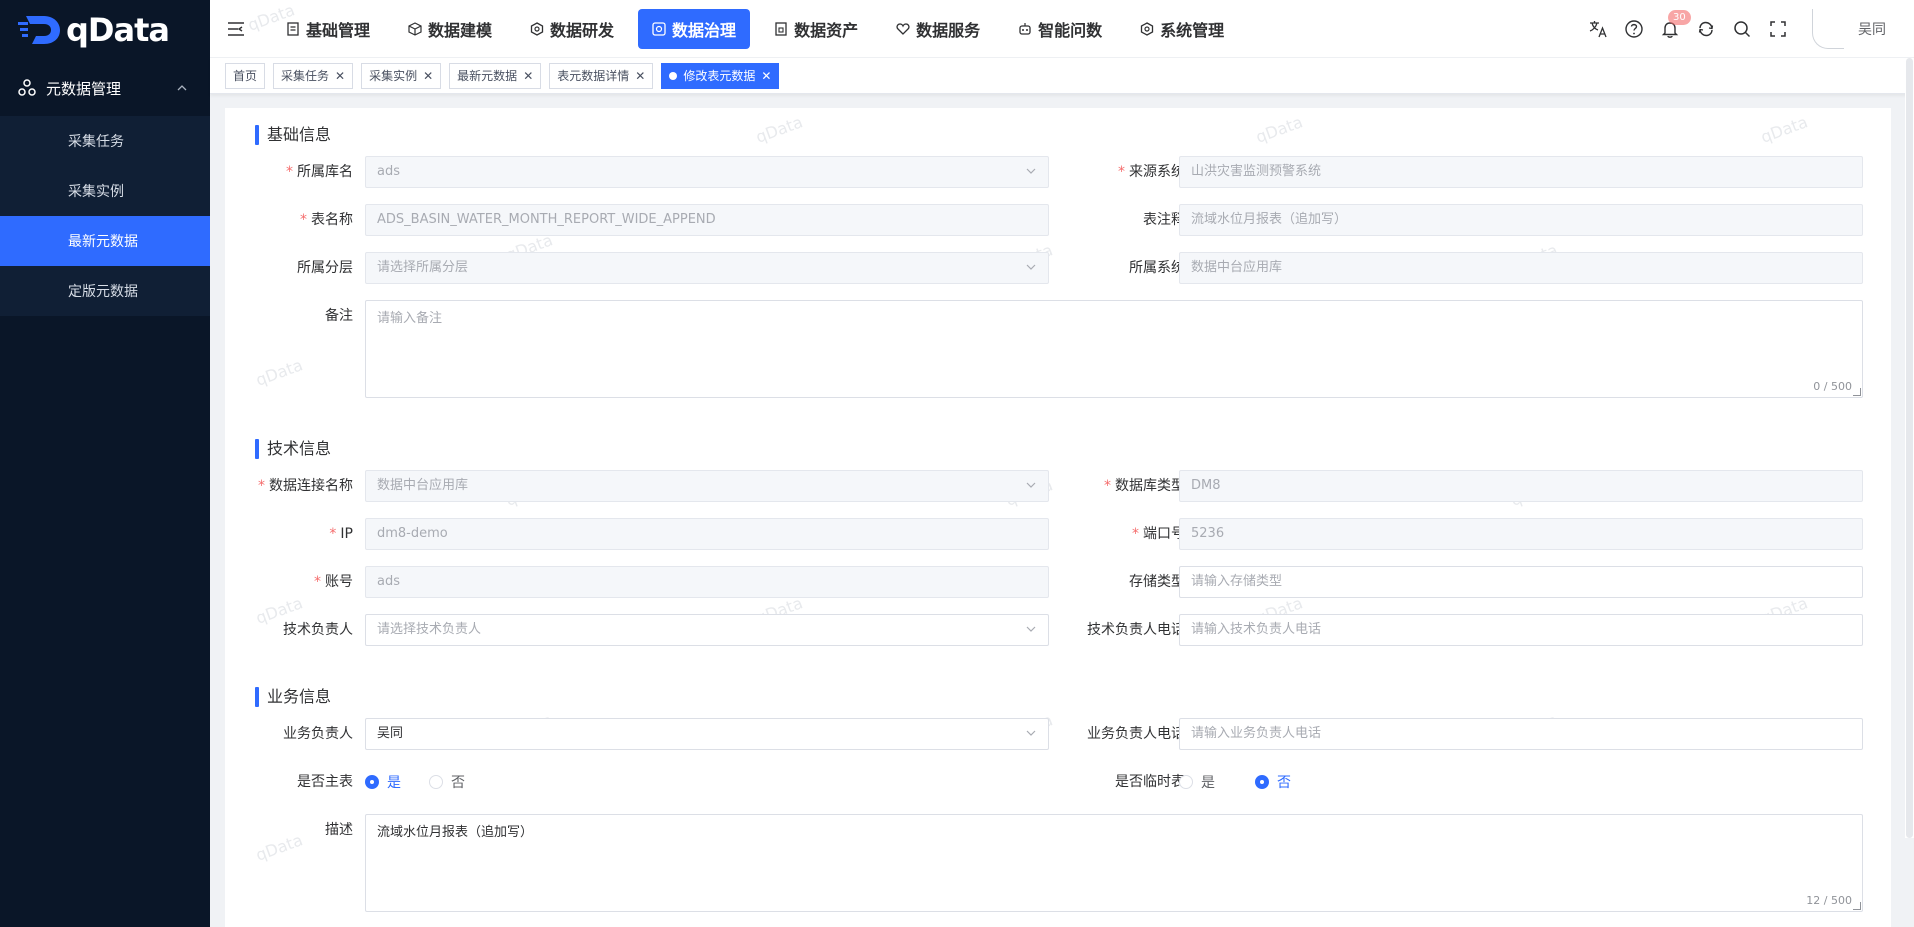 Image resolution: width=1914 pixels, height=927 pixels. What do you see at coordinates (707, 486) in the screenshot?
I see `conn-name-select: 数据中台应用库` at bounding box center [707, 486].